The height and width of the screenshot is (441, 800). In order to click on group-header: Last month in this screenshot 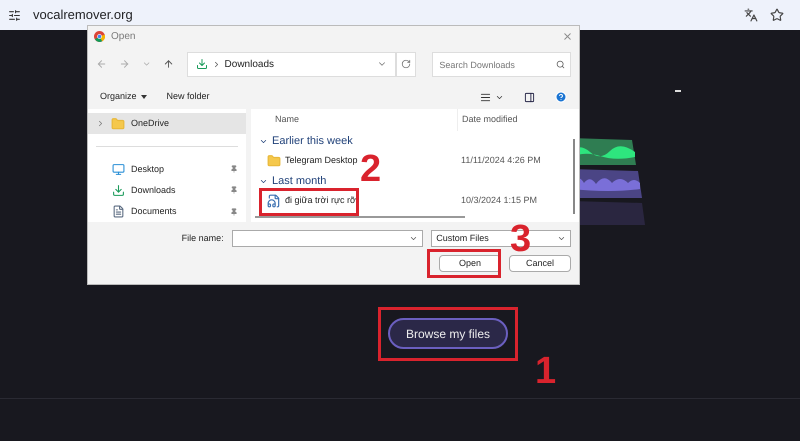, I will do `click(292, 181)`.